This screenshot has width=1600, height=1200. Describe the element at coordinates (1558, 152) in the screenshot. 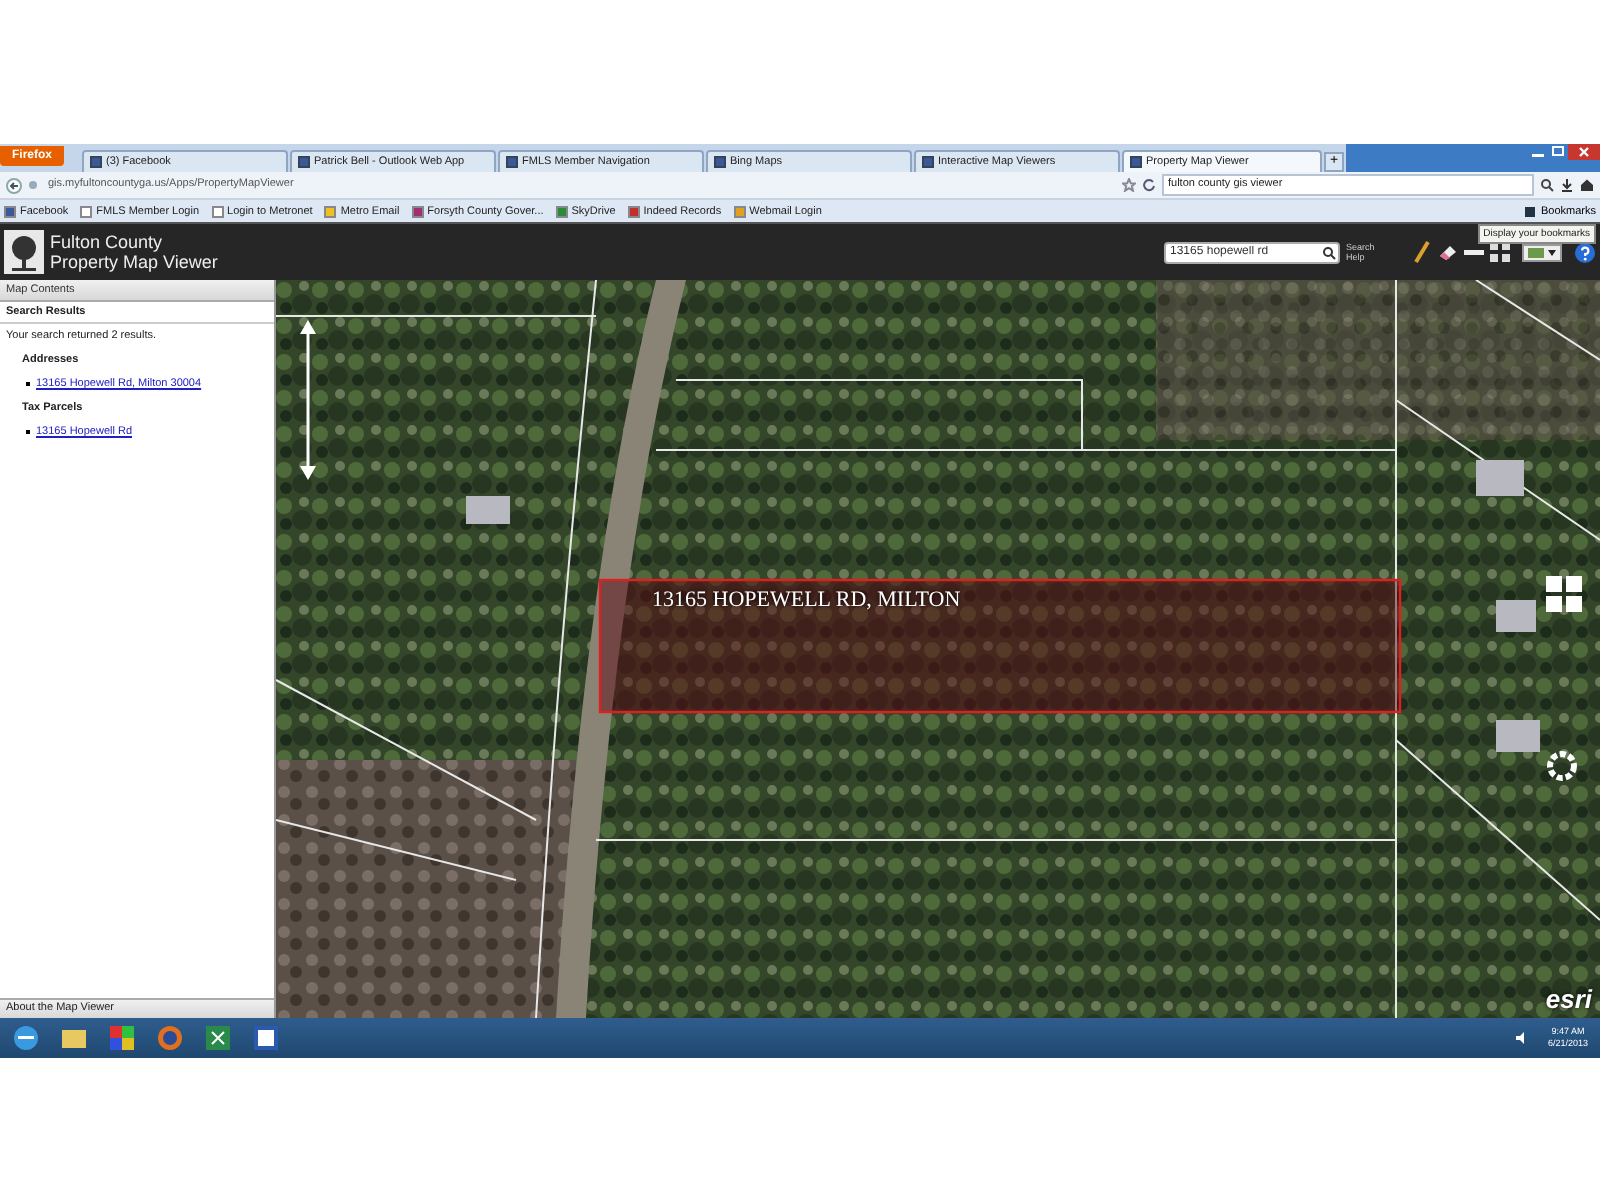

I see `maximize-icon` at that location.